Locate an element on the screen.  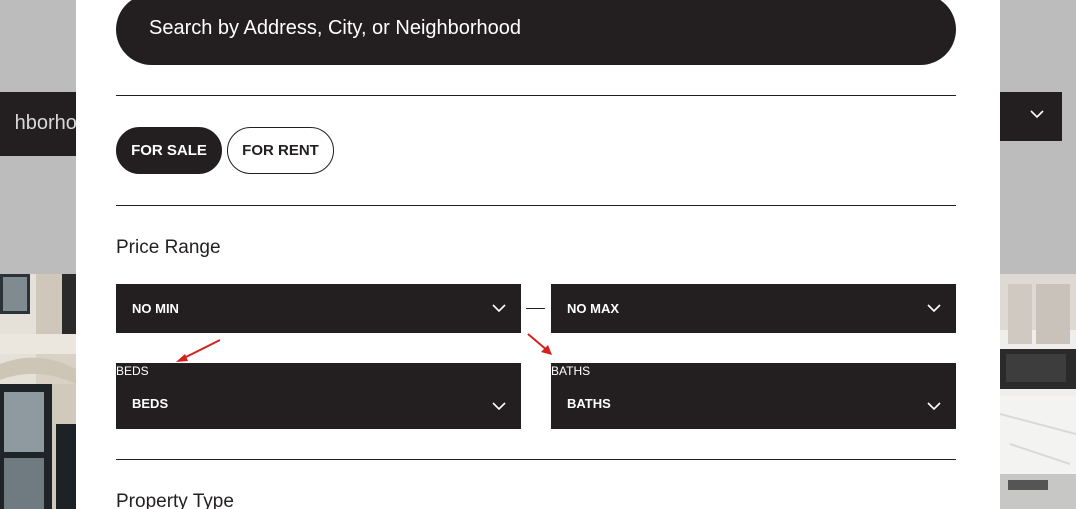
price-max-select: NO MAX is located at coordinates (753, 308).